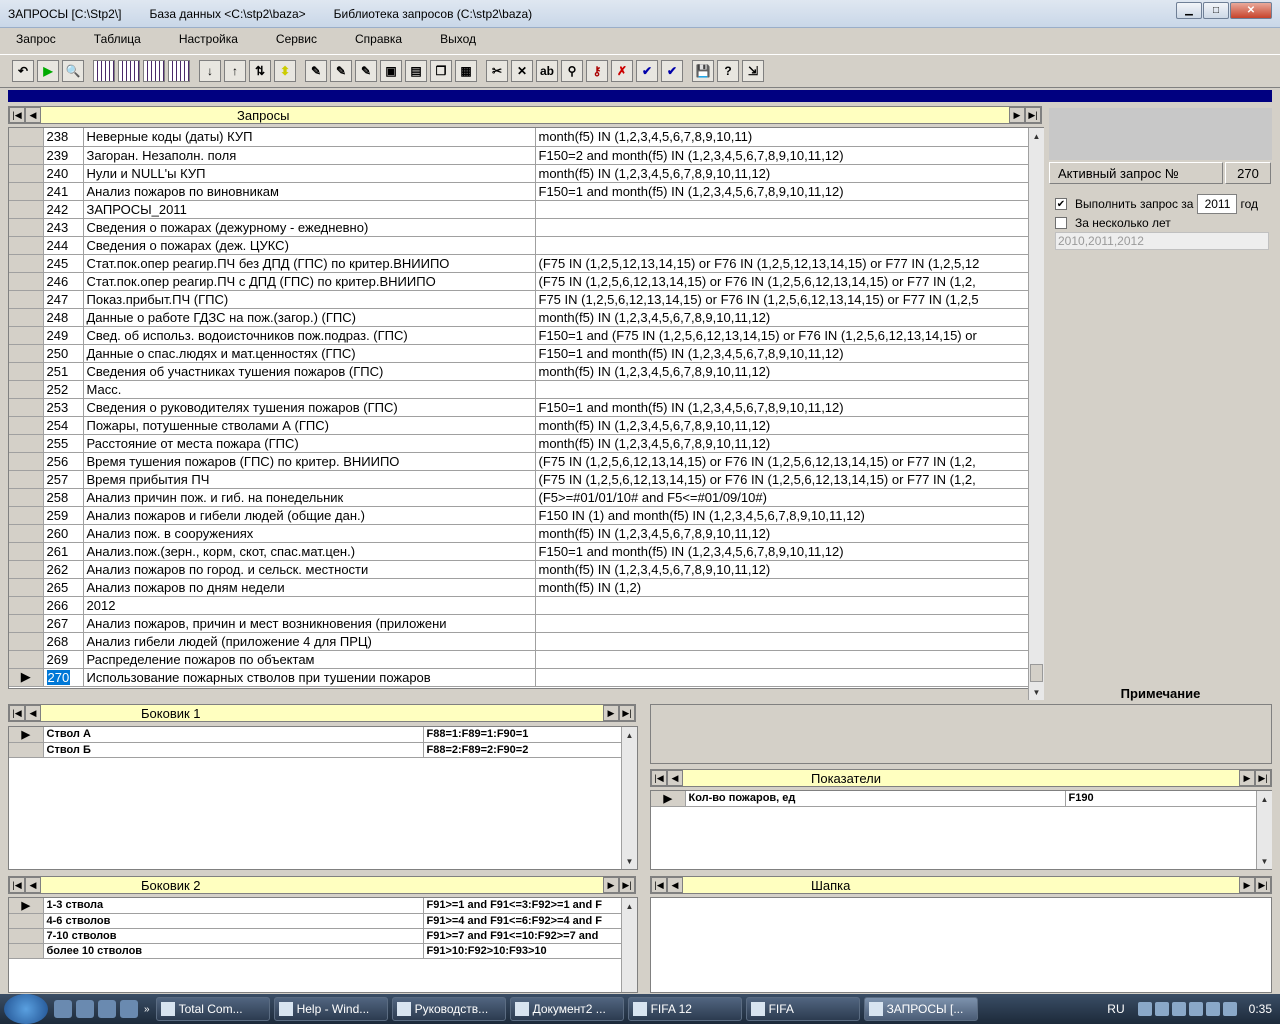 This screenshot has width=1280, height=1024. What do you see at coordinates (63, 461) in the screenshot?
I see `query-number: 256` at bounding box center [63, 461].